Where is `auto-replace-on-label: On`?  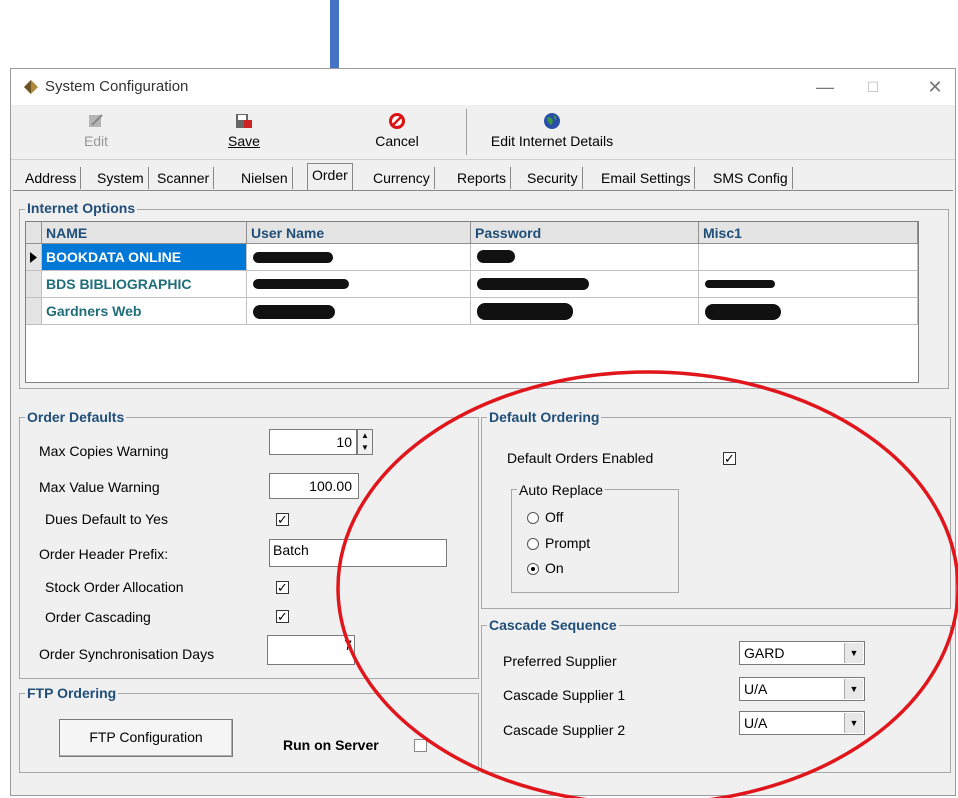
auto-replace-on-label: On is located at coordinates (554, 568).